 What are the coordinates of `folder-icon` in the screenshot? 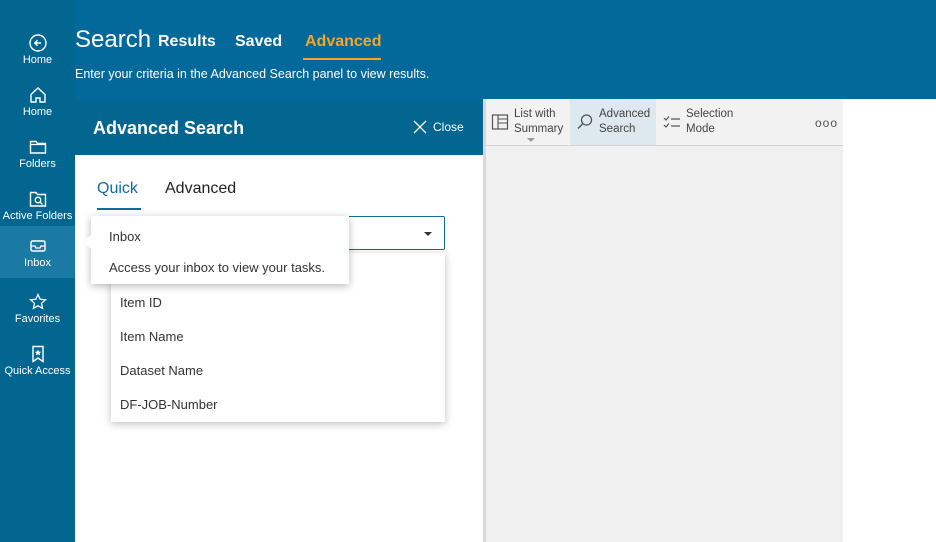 It's located at (37, 147).